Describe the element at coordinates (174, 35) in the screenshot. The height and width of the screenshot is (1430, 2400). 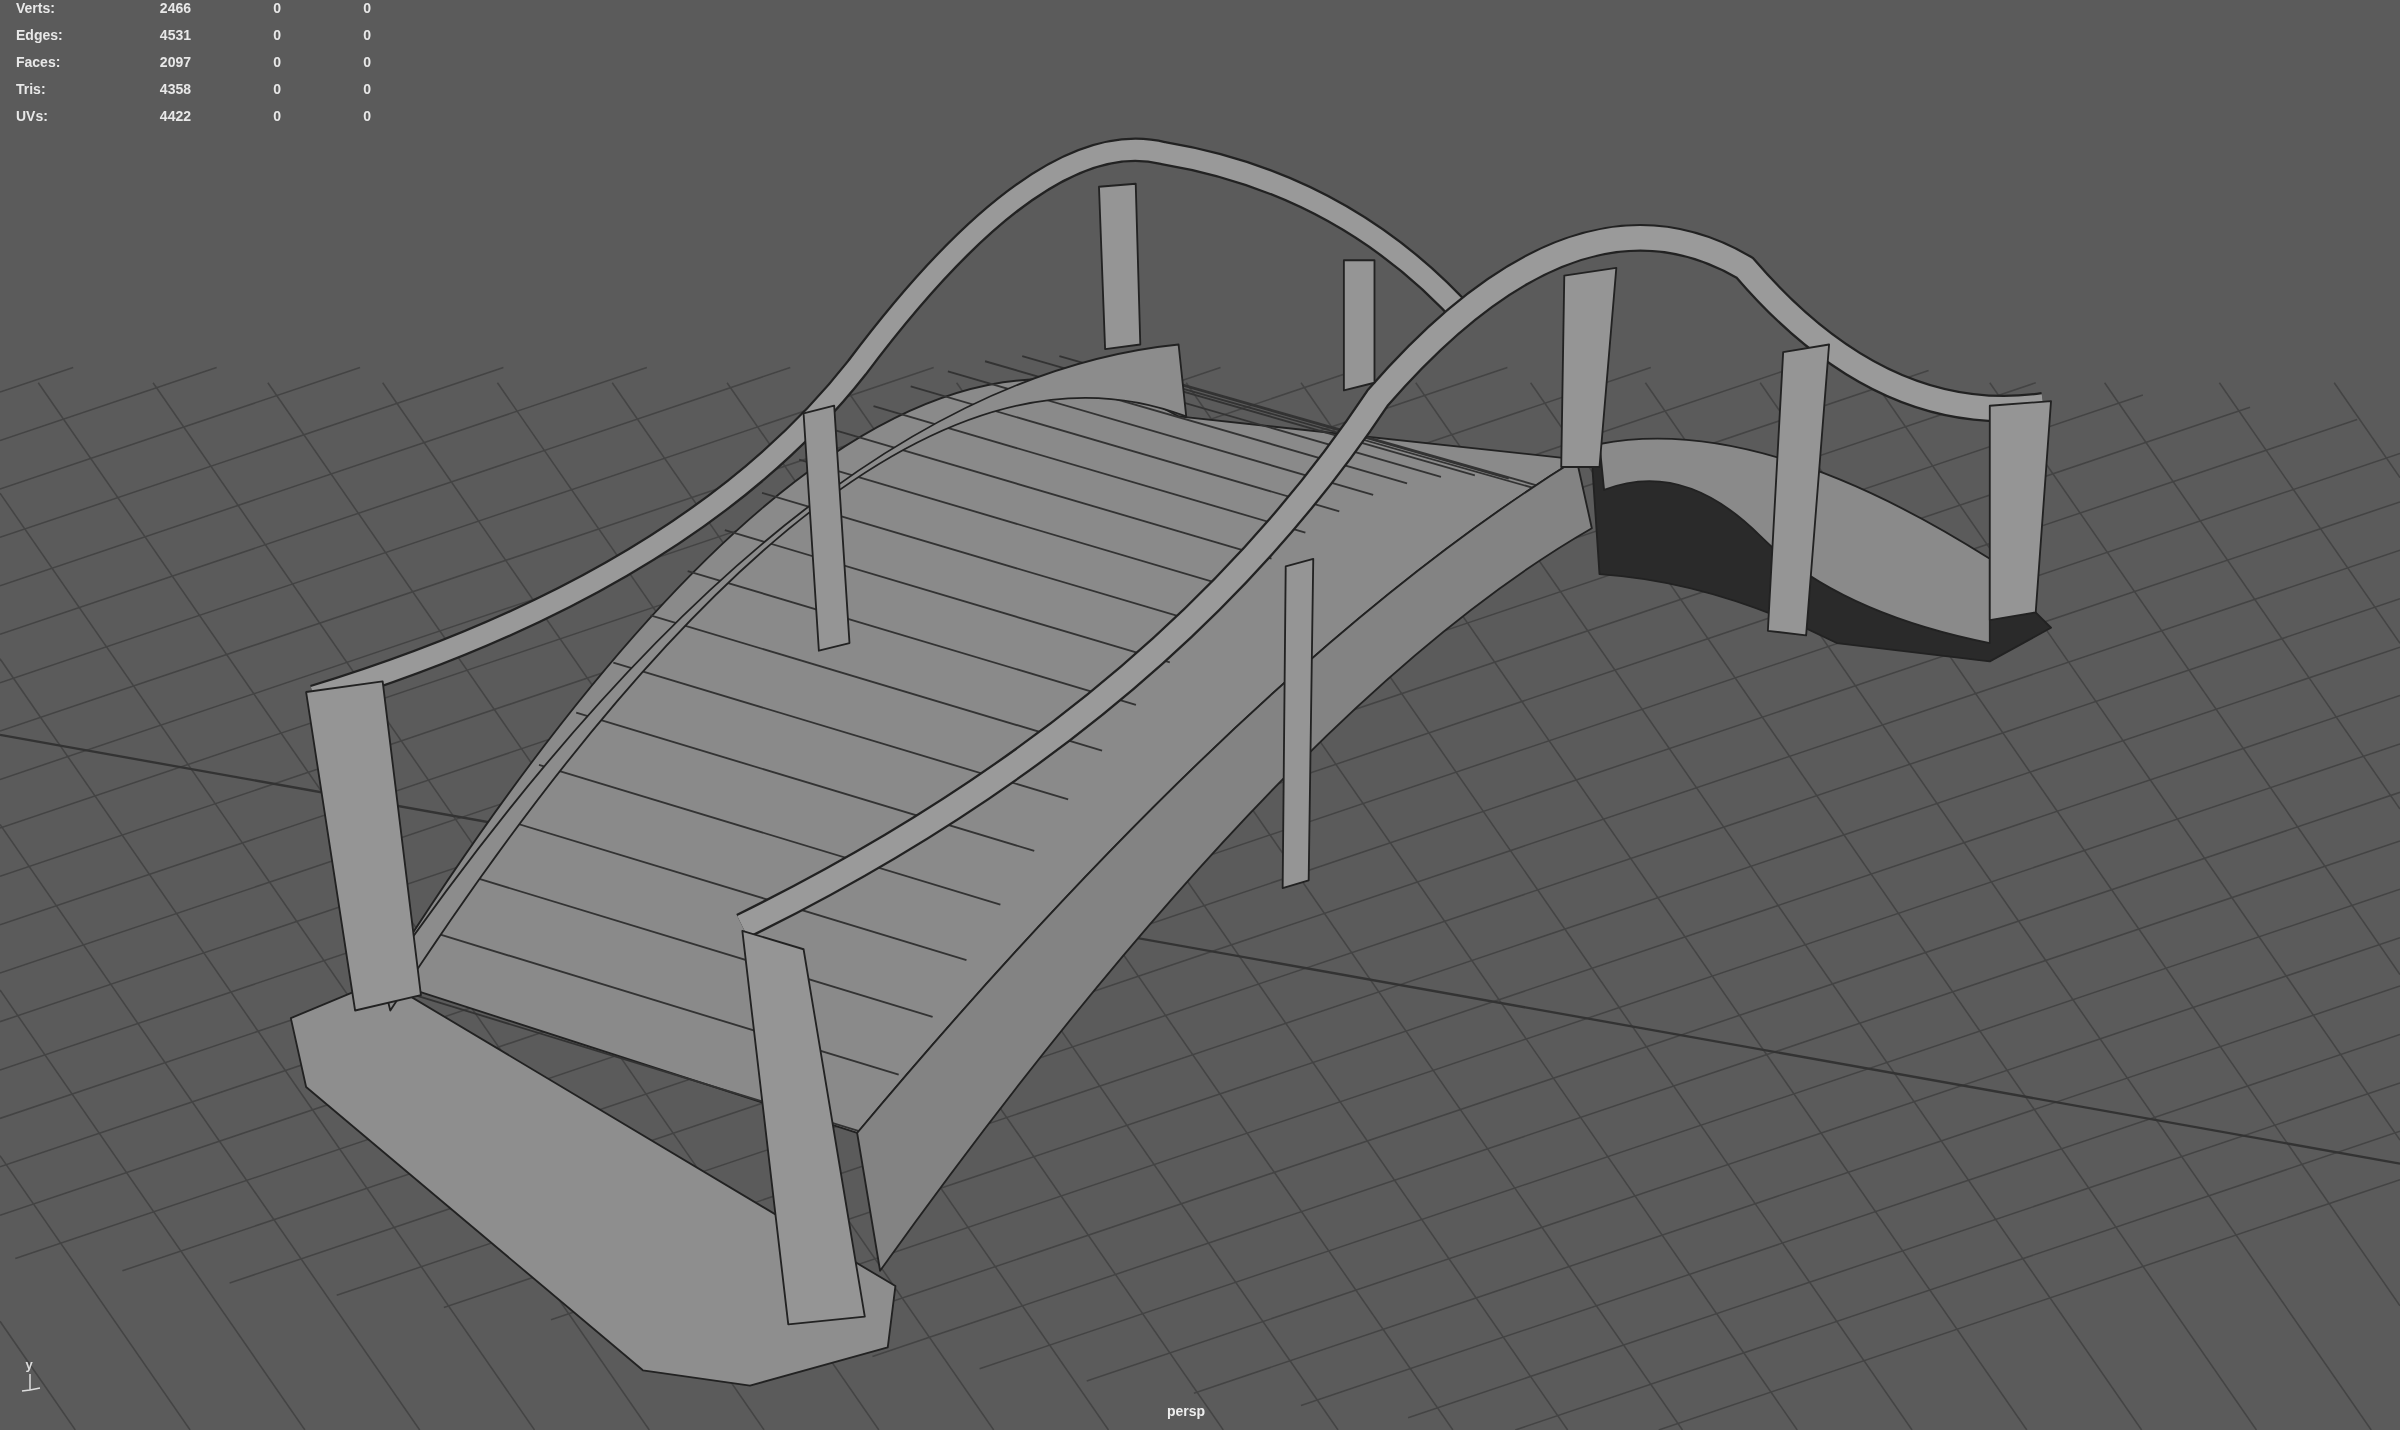
I see `stat-value: 4531` at that location.